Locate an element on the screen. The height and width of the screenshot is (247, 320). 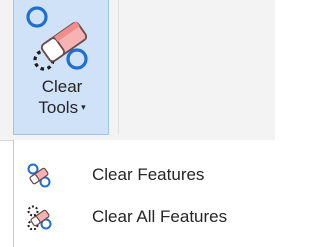
eraser-with-shapes-icon is located at coordinates (57, 38).